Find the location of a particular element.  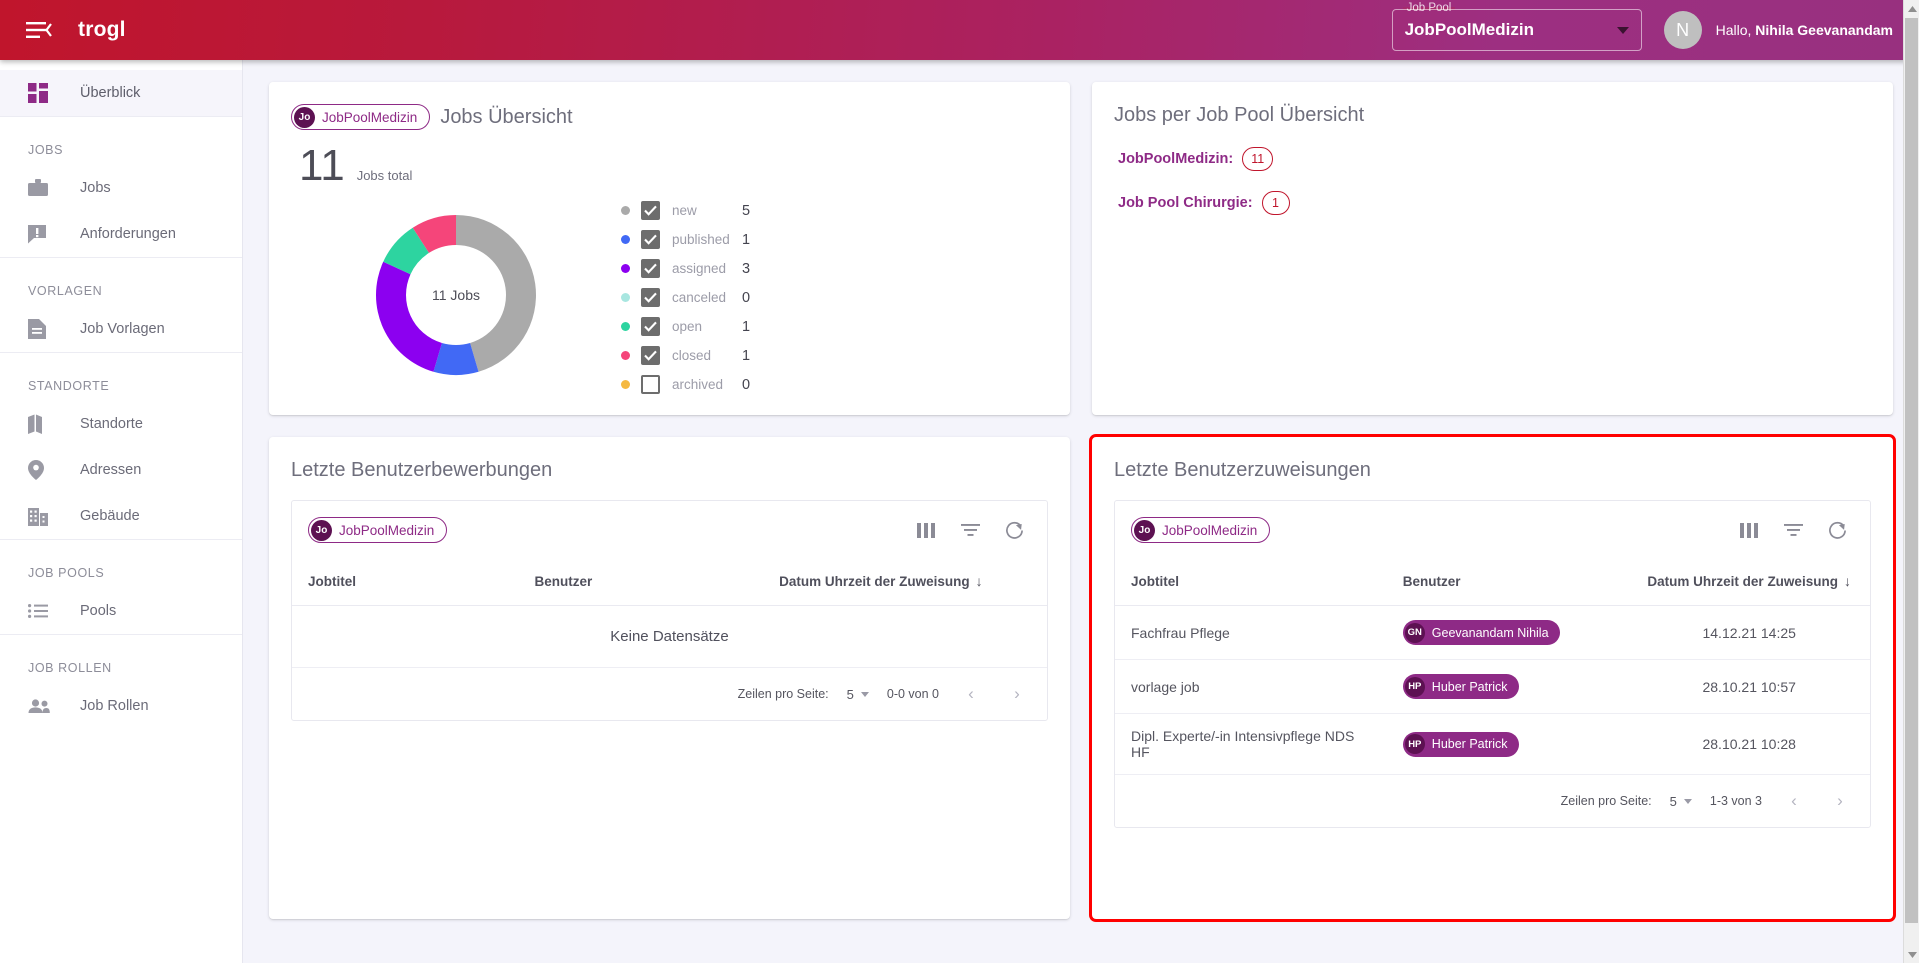

sidebar-group-title-job-pools: JOB POOLS is located at coordinates (66, 573).